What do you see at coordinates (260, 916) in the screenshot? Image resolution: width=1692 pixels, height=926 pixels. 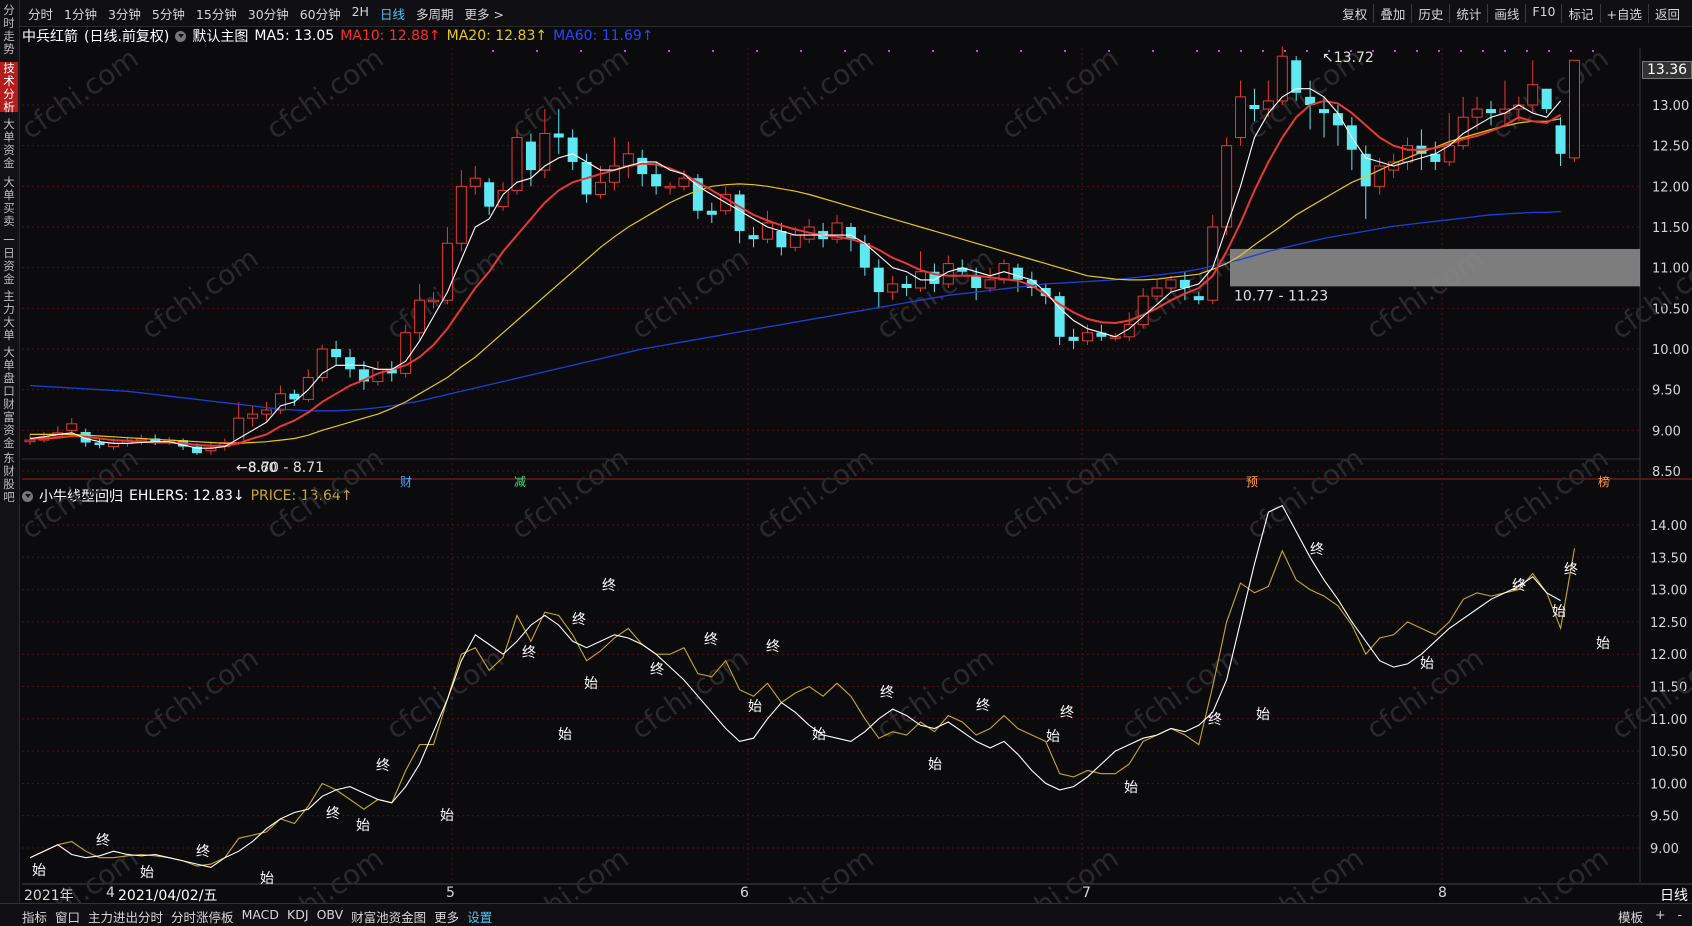 I see `bottom-item-4: MACD` at bounding box center [260, 916].